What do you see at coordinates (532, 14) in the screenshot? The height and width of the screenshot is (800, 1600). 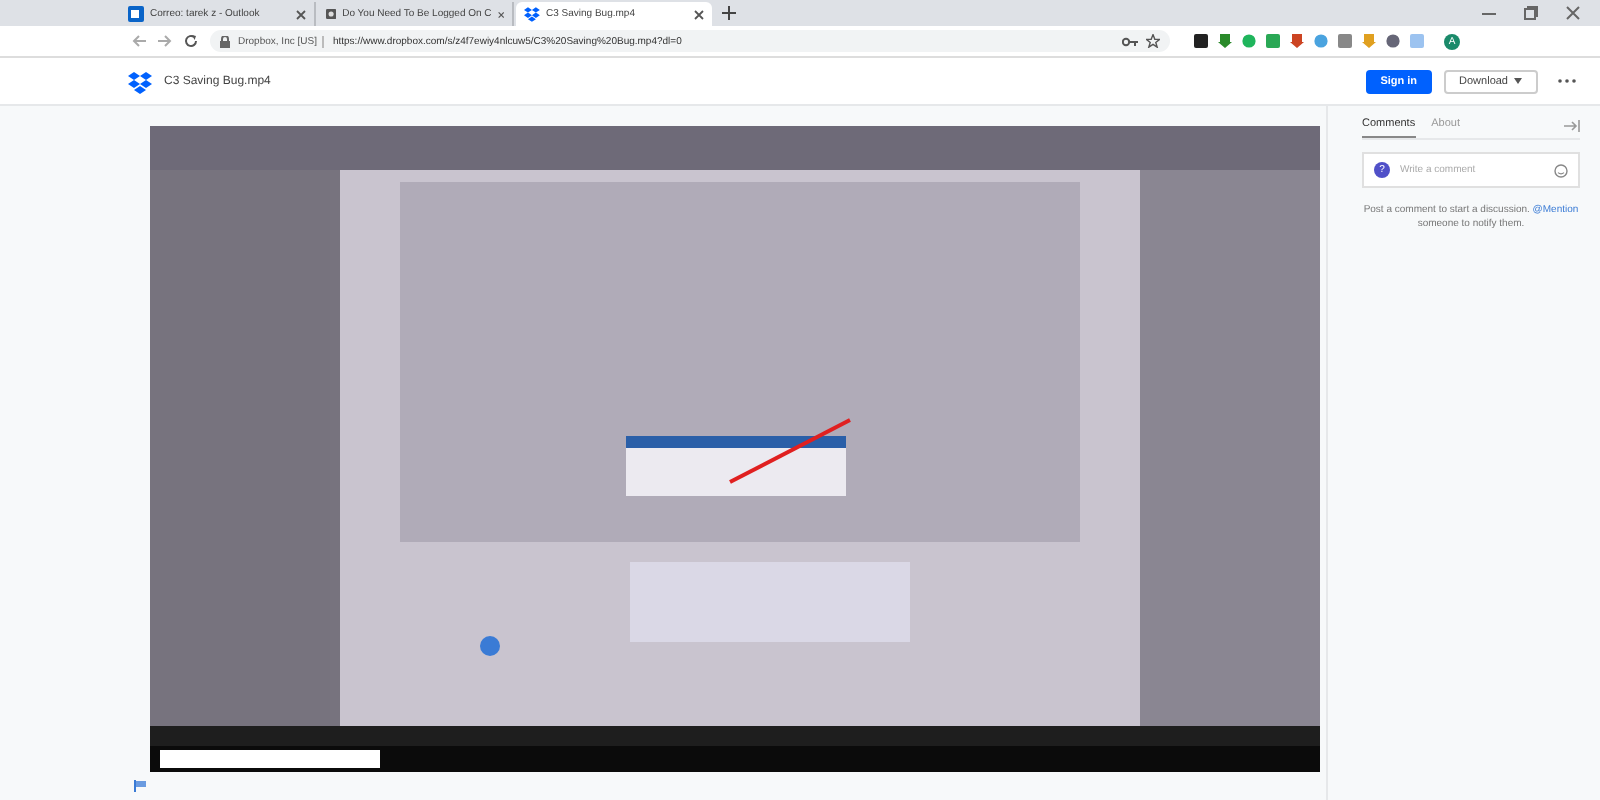 I see `dropbox-icon` at bounding box center [532, 14].